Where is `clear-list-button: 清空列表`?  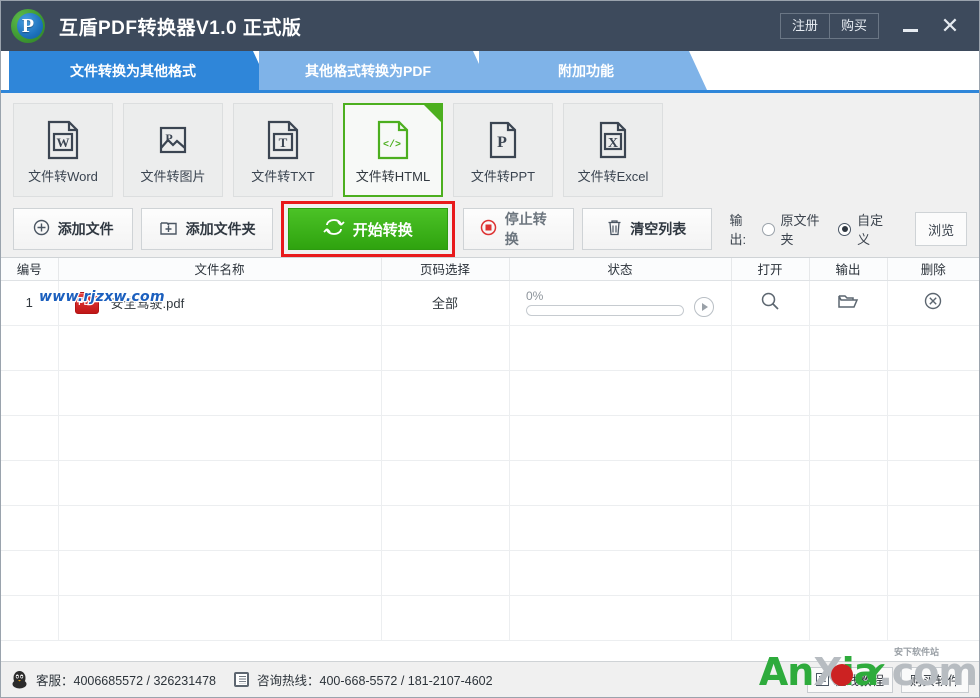 clear-list-button: 清空列表 is located at coordinates (646, 229).